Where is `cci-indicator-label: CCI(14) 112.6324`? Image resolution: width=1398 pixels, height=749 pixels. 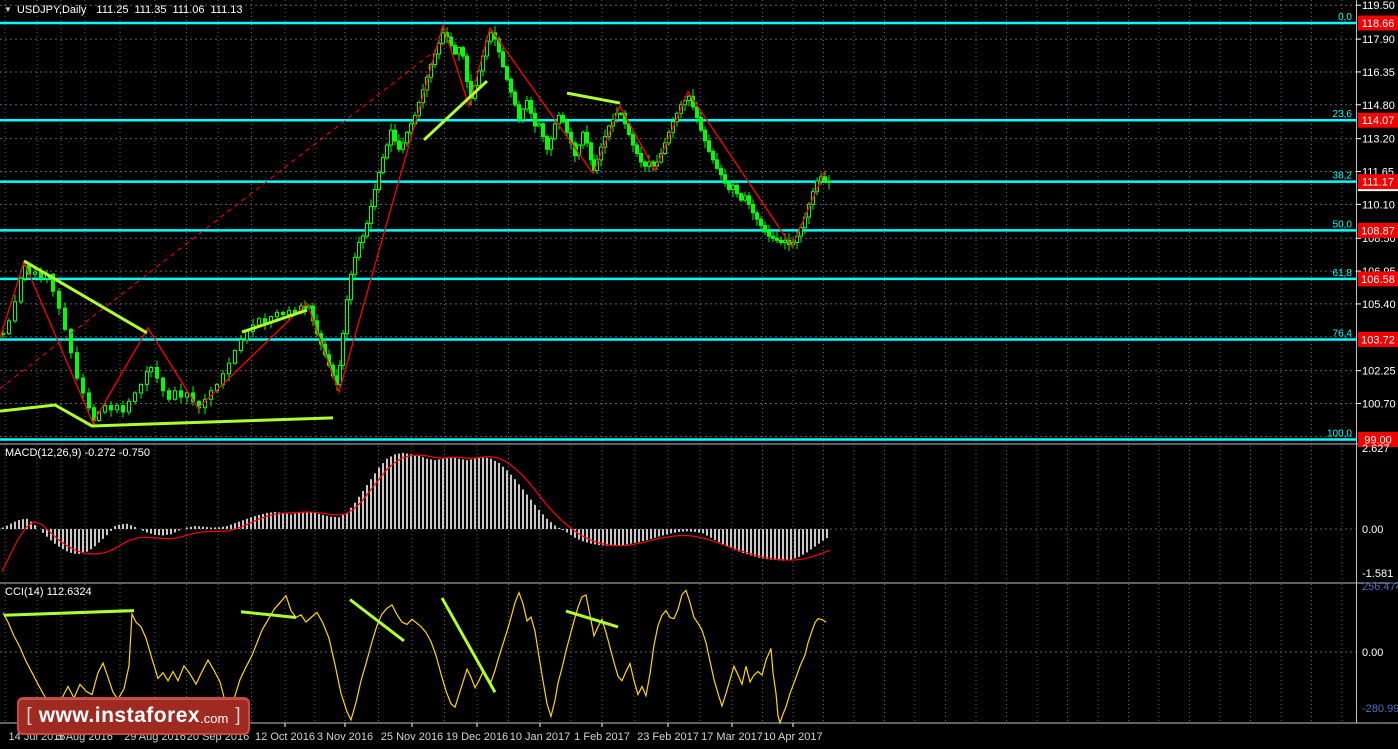 cci-indicator-label: CCI(14) 112.6324 is located at coordinates (48, 592).